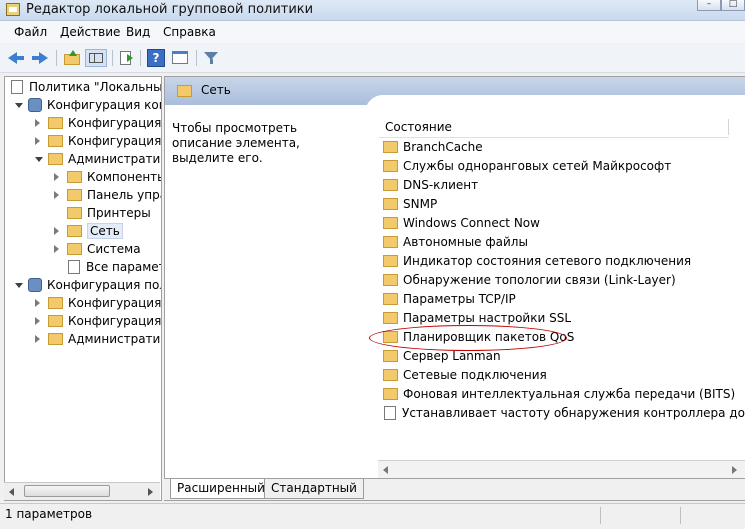  I want to click on column-divider, so click(728, 127).